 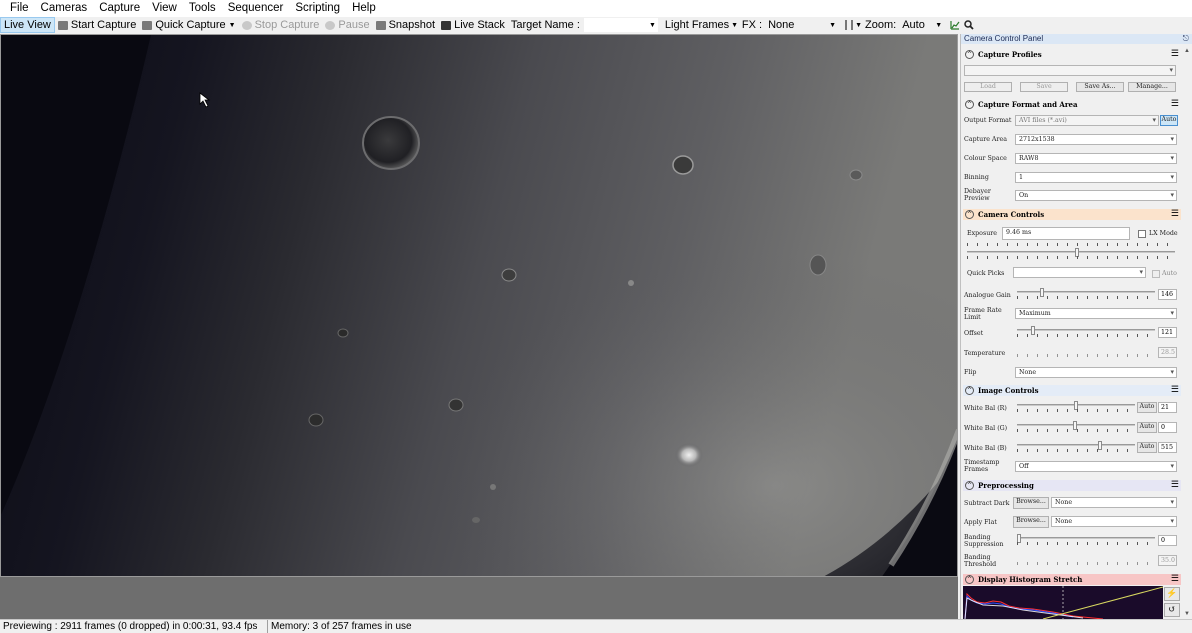 I want to click on fx-combo: None ▼, so click(x=802, y=25).